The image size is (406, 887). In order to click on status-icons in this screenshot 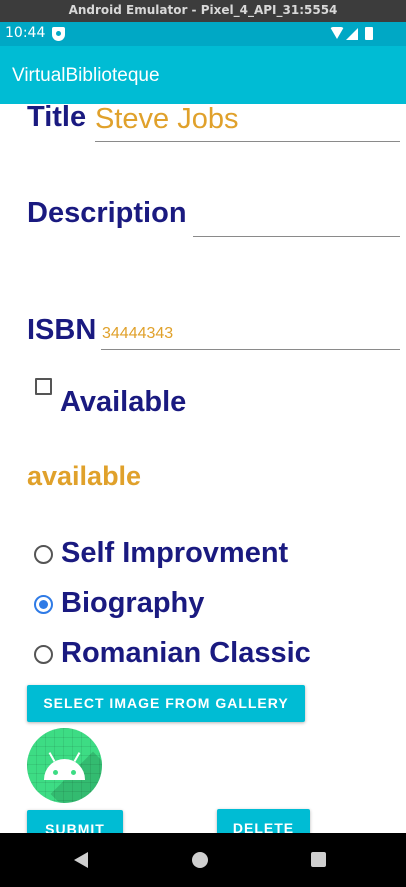, I will do `click(353, 34)`.